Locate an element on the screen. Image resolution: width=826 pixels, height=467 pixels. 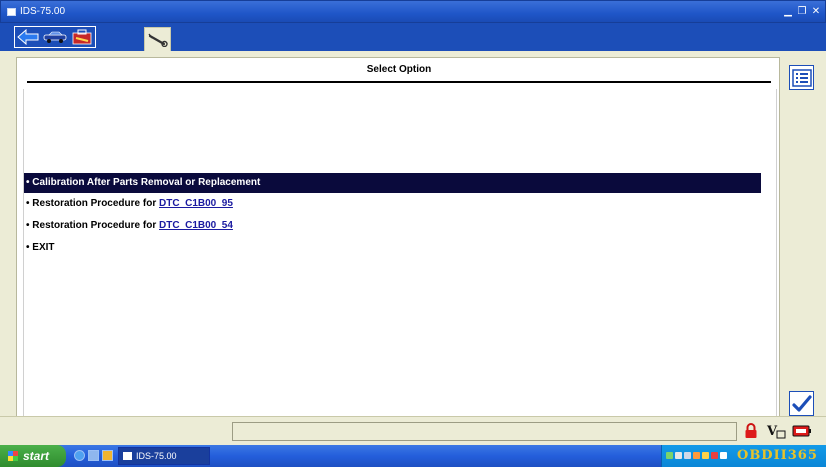
list-icon is located at coordinates (801, 77).